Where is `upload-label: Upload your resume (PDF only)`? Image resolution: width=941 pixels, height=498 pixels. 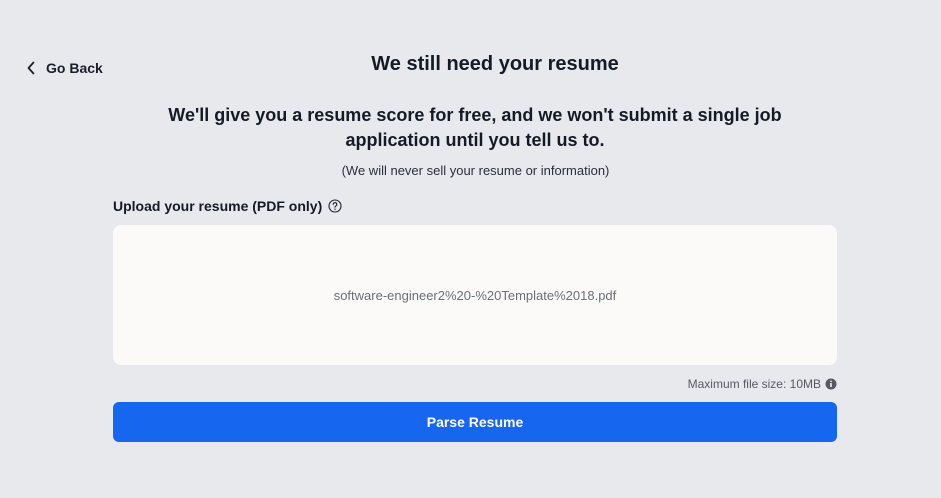 upload-label: Upload your resume (PDF only) is located at coordinates (227, 206).